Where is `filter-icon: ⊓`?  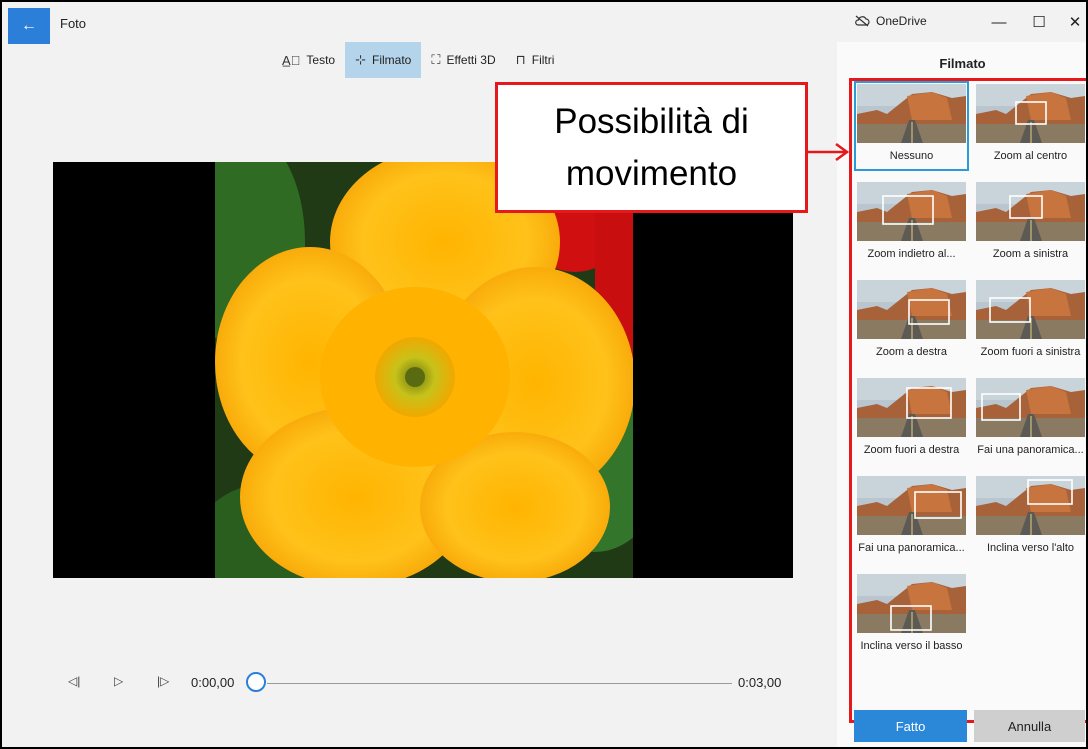
filter-icon: ⊓ is located at coordinates (520, 59).